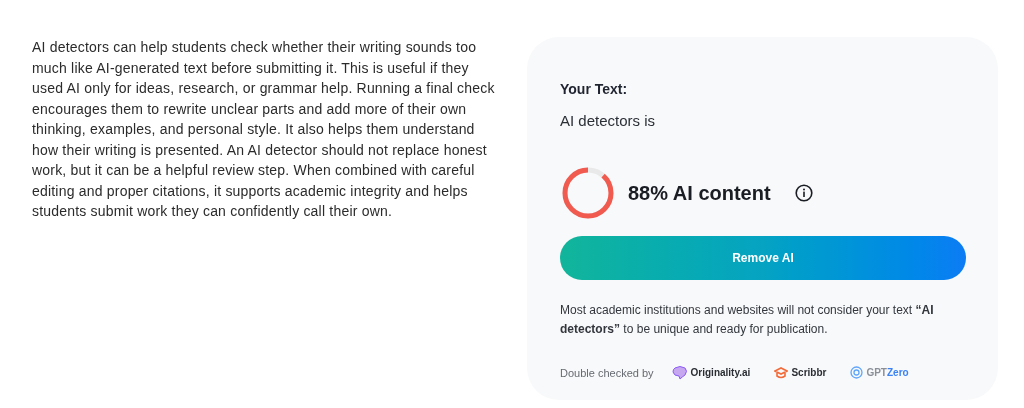  Describe the element at coordinates (803, 192) in the screenshot. I see `info-icon` at that location.